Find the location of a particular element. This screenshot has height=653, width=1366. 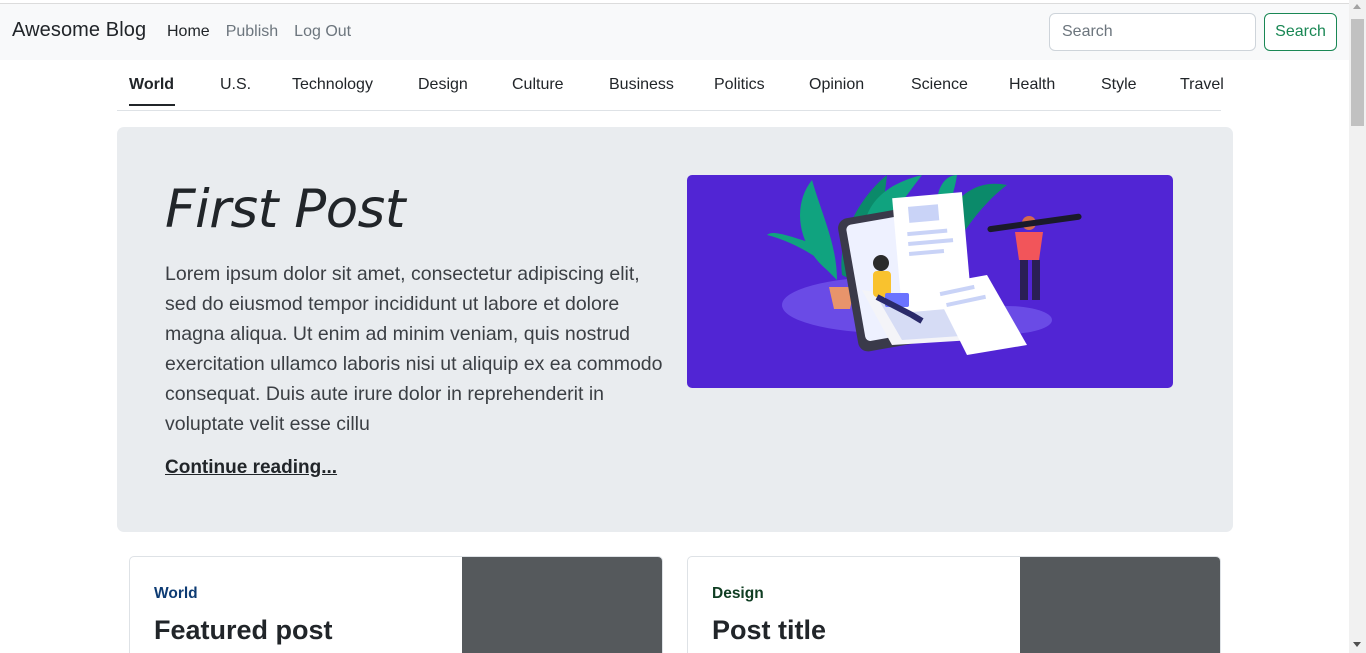

hero-illustration is located at coordinates (930, 281).